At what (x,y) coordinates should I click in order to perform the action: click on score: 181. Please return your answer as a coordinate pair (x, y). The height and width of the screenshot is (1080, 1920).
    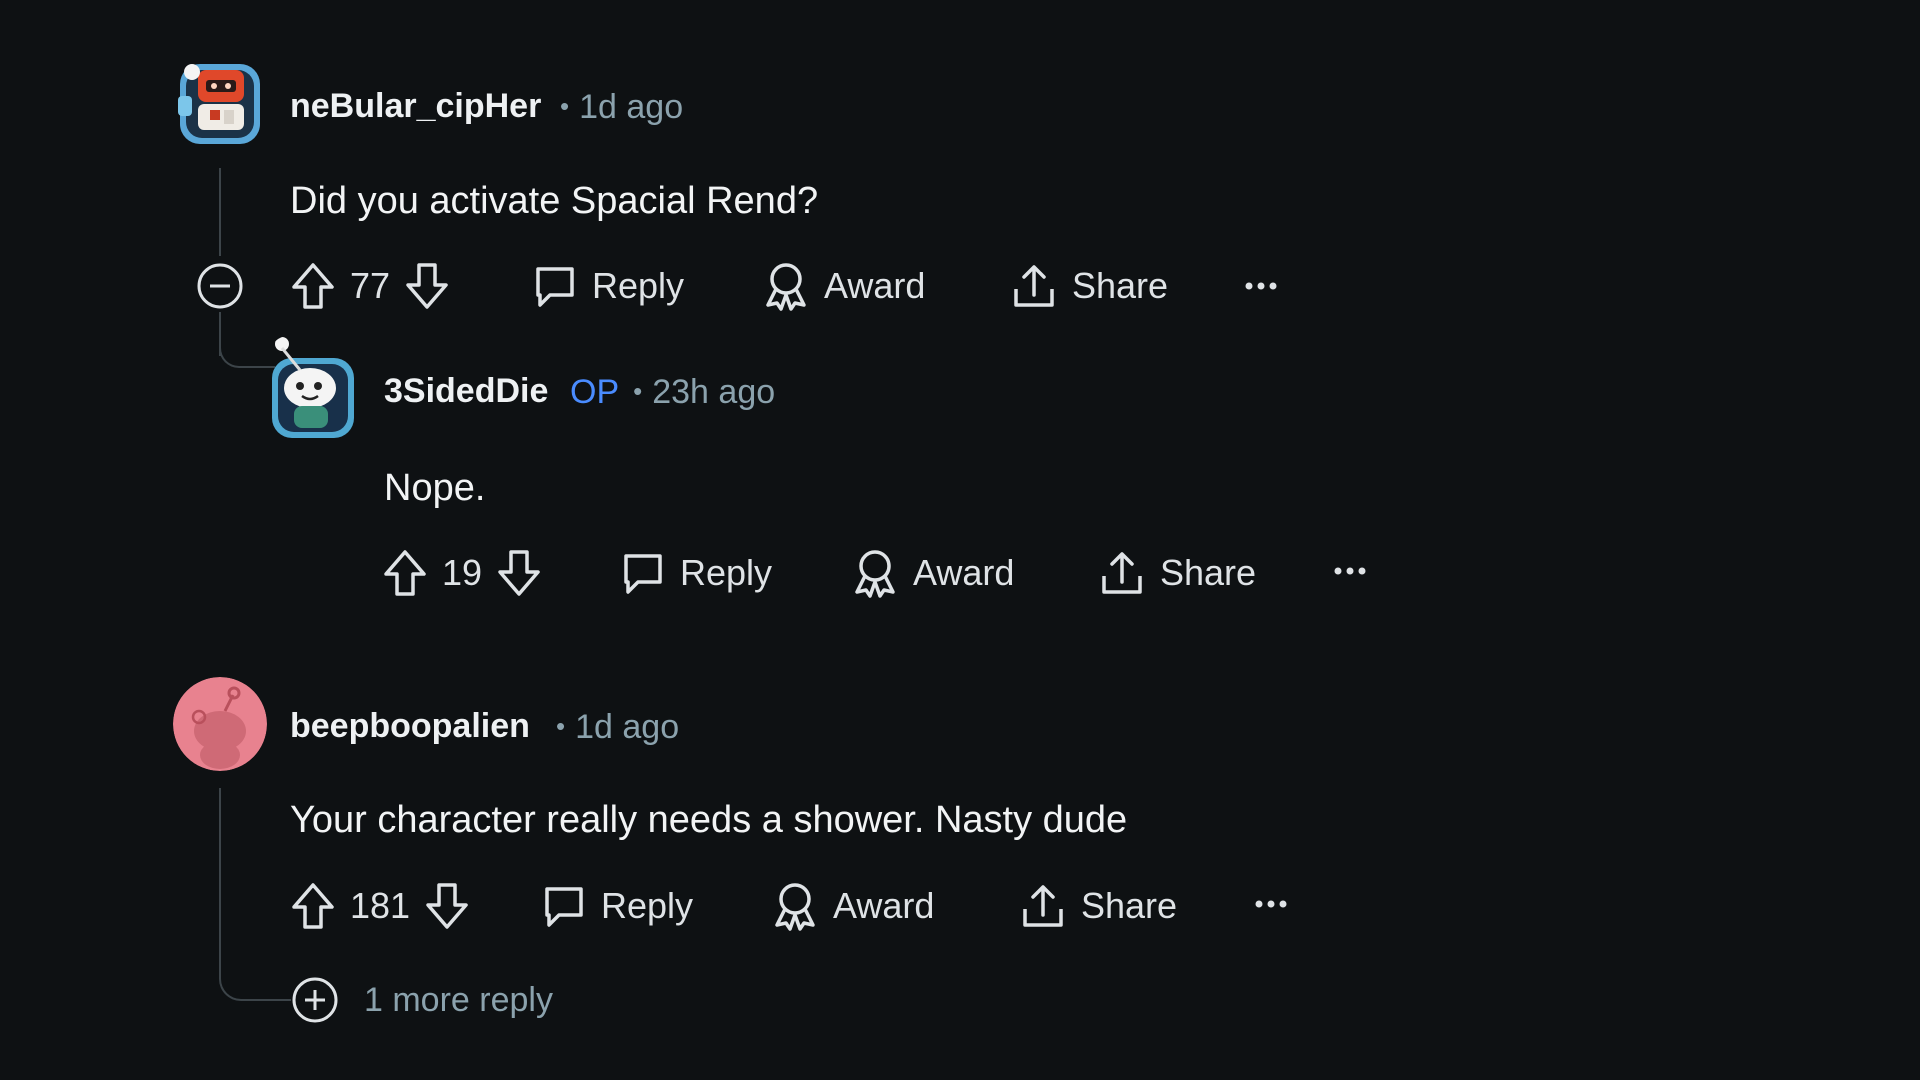
    Looking at the image, I should click on (380, 905).